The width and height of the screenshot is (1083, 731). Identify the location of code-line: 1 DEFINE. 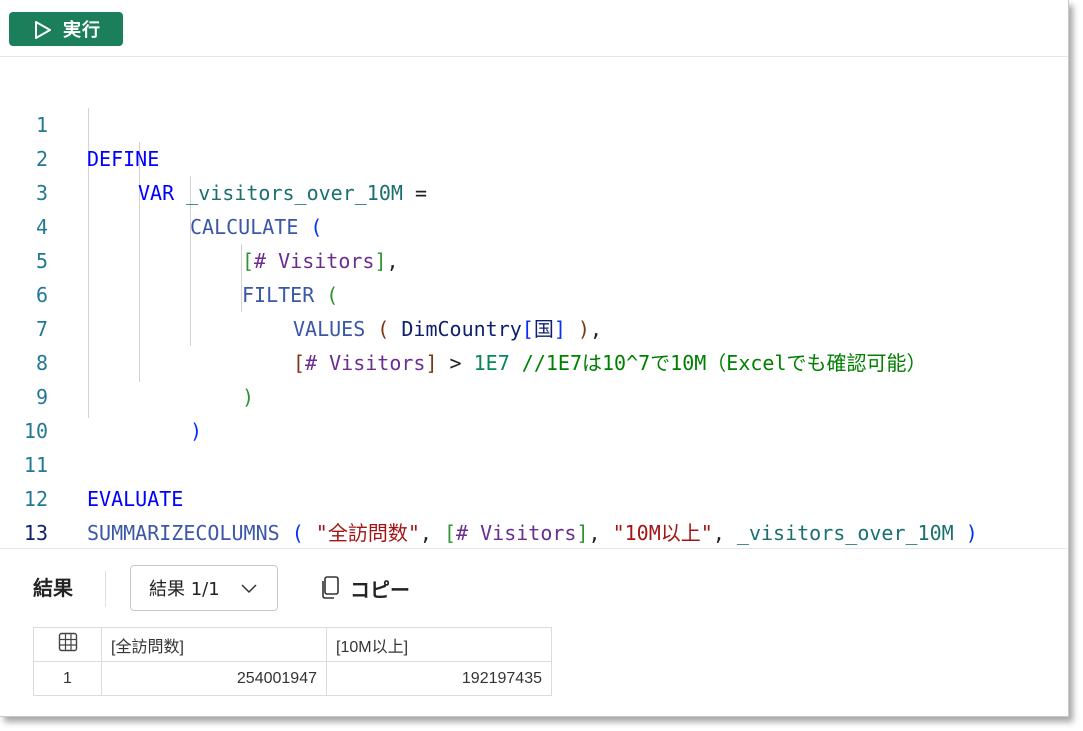
(534, 122).